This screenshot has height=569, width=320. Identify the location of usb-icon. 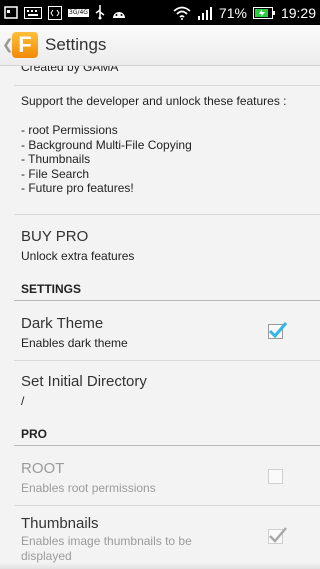
(100, 12).